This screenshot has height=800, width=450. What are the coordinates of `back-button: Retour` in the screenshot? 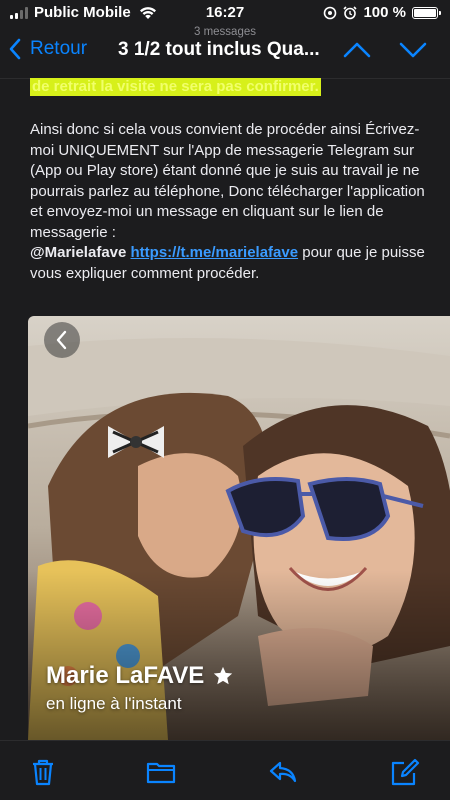 It's located at (47, 49).